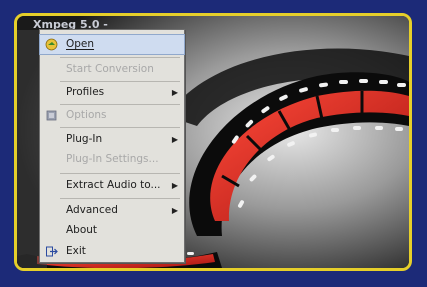  What do you see at coordinates (82, 230) in the screenshot?
I see `menu-item-label: About` at bounding box center [82, 230].